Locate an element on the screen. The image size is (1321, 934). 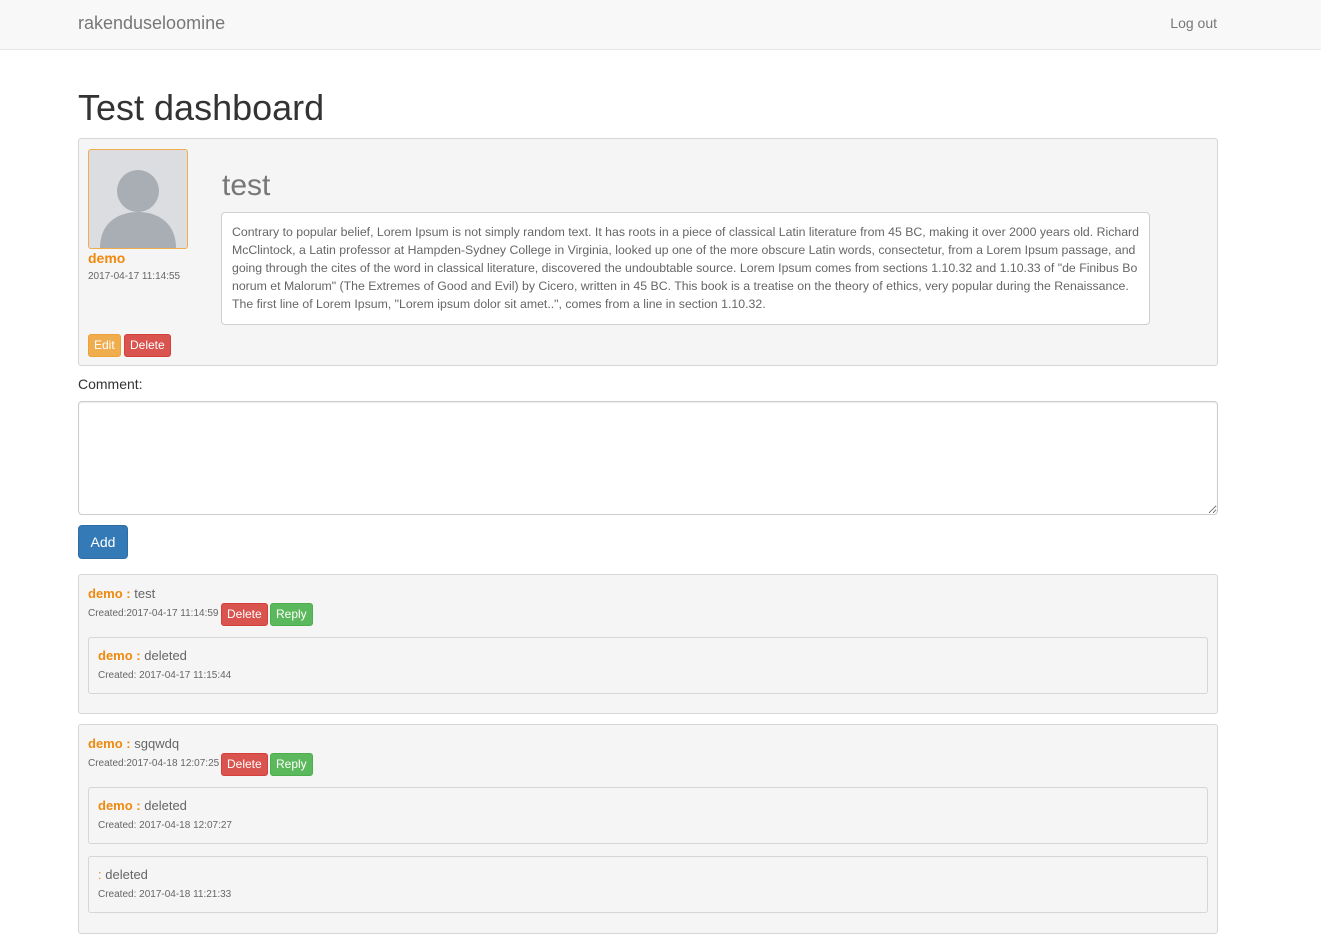
reply-panel: : deleted Created: 2017-04-18 11:21:33 is located at coordinates (648, 884).